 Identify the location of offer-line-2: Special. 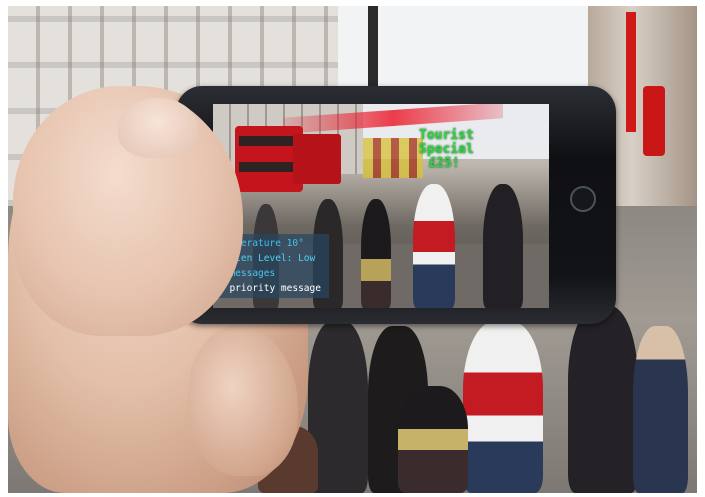
(446, 149).